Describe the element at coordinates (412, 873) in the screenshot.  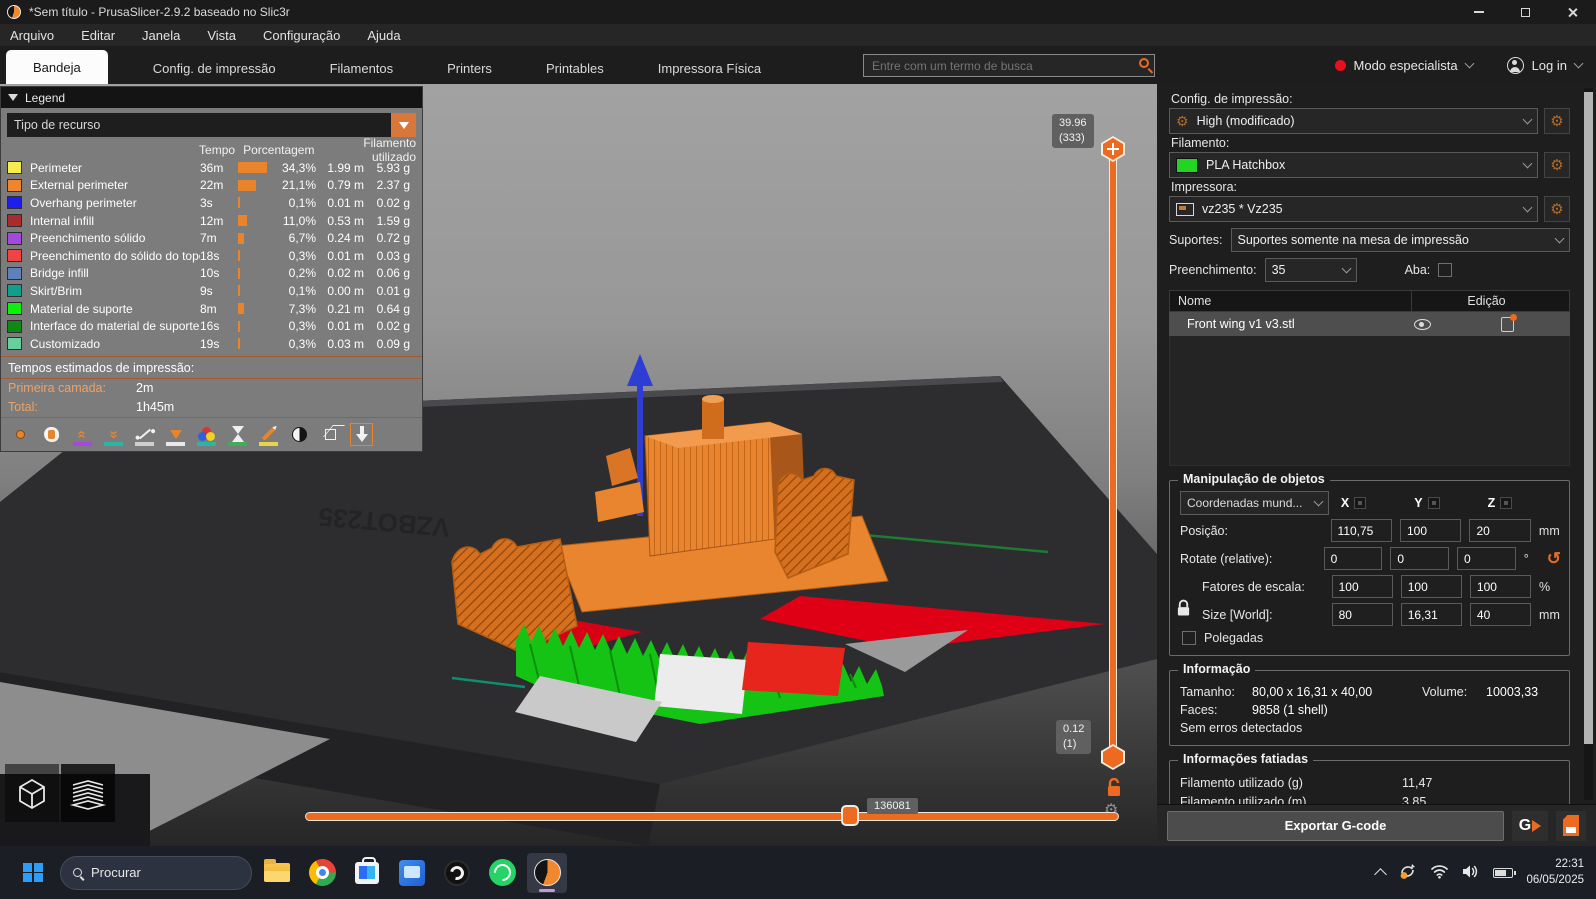
I see `media-app-button` at that location.